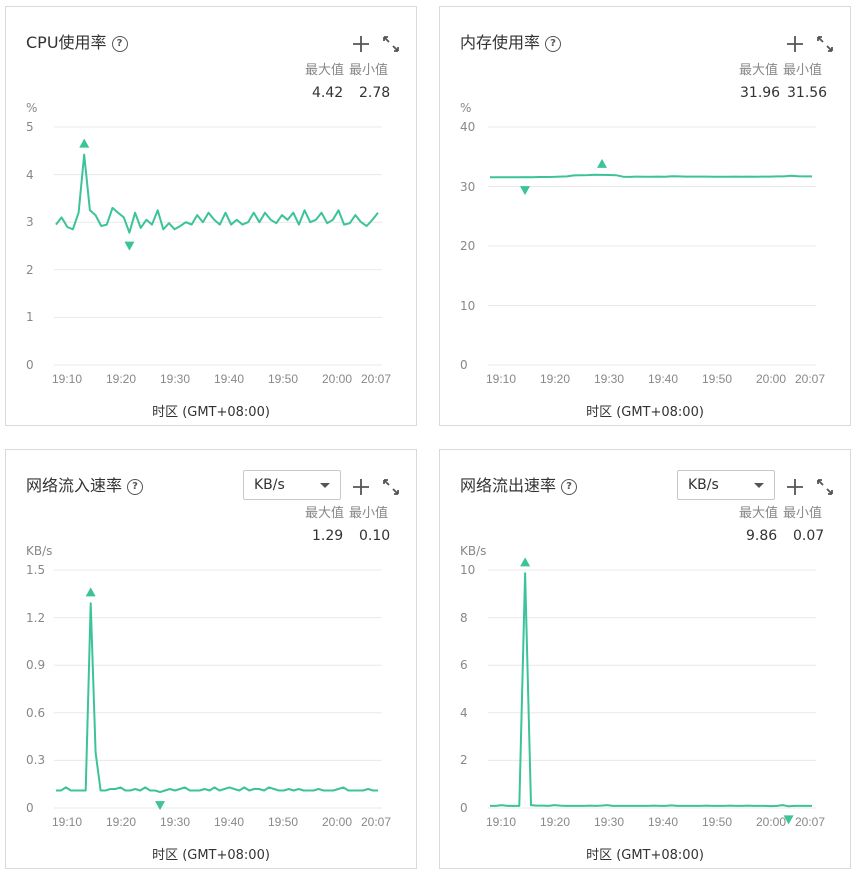  What do you see at coordinates (328, 536) in the screenshot?
I see `max-value: 1.29` at bounding box center [328, 536].